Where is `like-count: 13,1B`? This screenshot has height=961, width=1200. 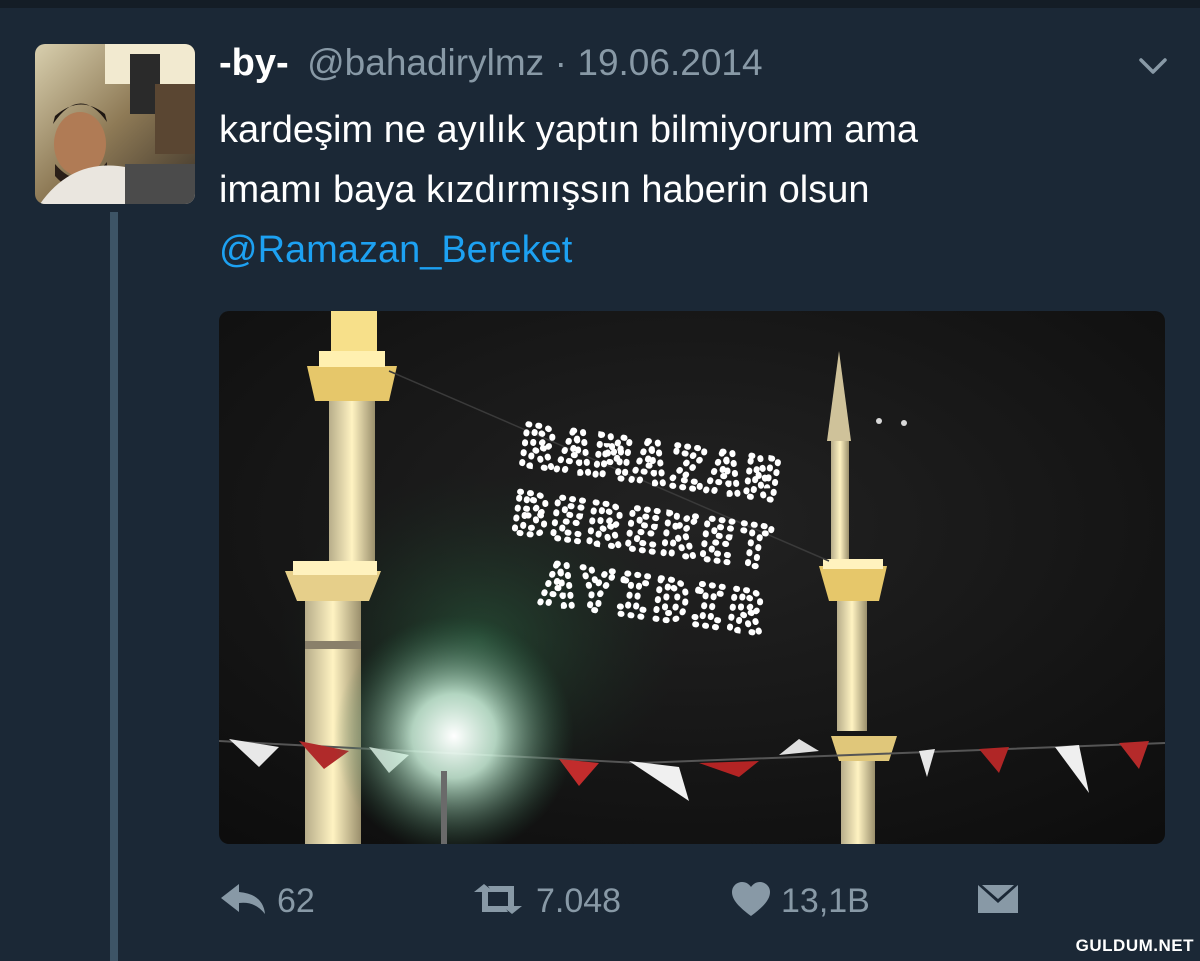
like-count: 13,1B is located at coordinates (825, 900).